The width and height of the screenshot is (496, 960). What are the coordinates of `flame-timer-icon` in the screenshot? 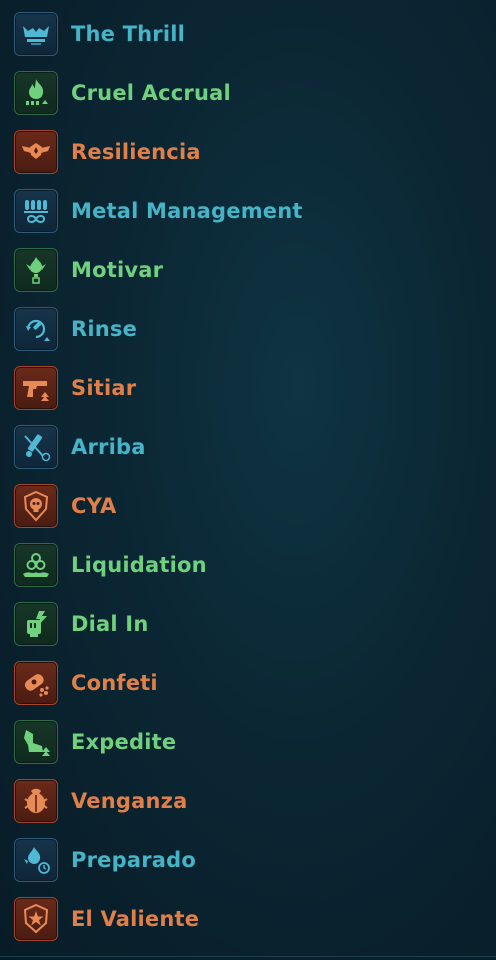 It's located at (36, 859).